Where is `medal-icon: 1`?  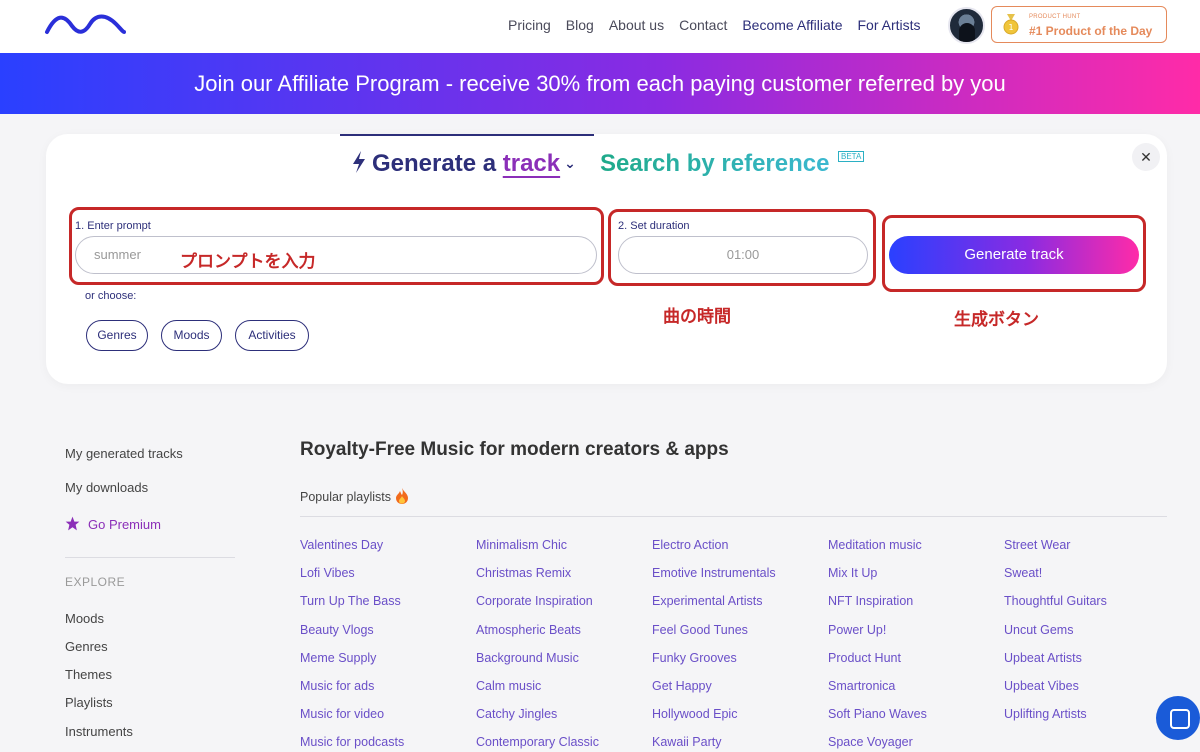
medal-icon: 1 is located at coordinates (1011, 24).